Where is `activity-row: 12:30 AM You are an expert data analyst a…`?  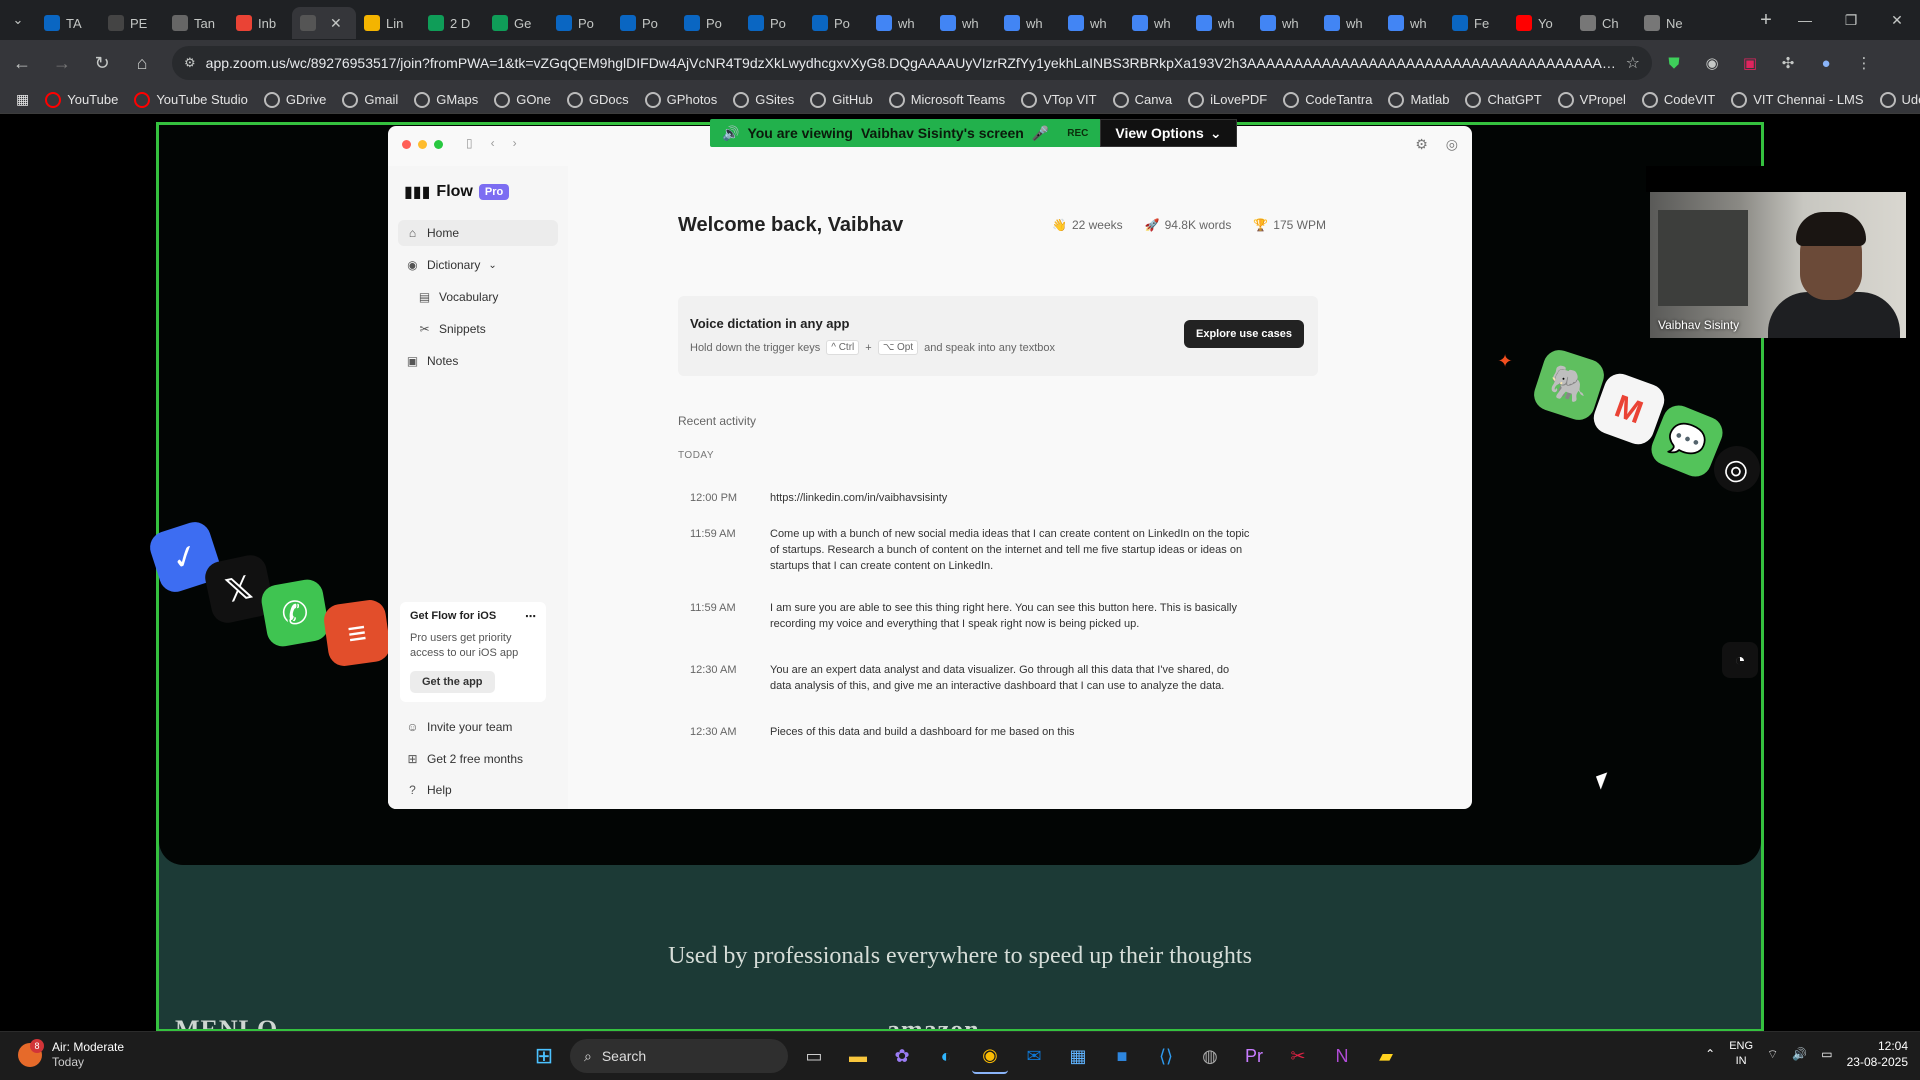
activity-row: 12:30 AM You are an expert data analyst a… is located at coordinates (970, 678).